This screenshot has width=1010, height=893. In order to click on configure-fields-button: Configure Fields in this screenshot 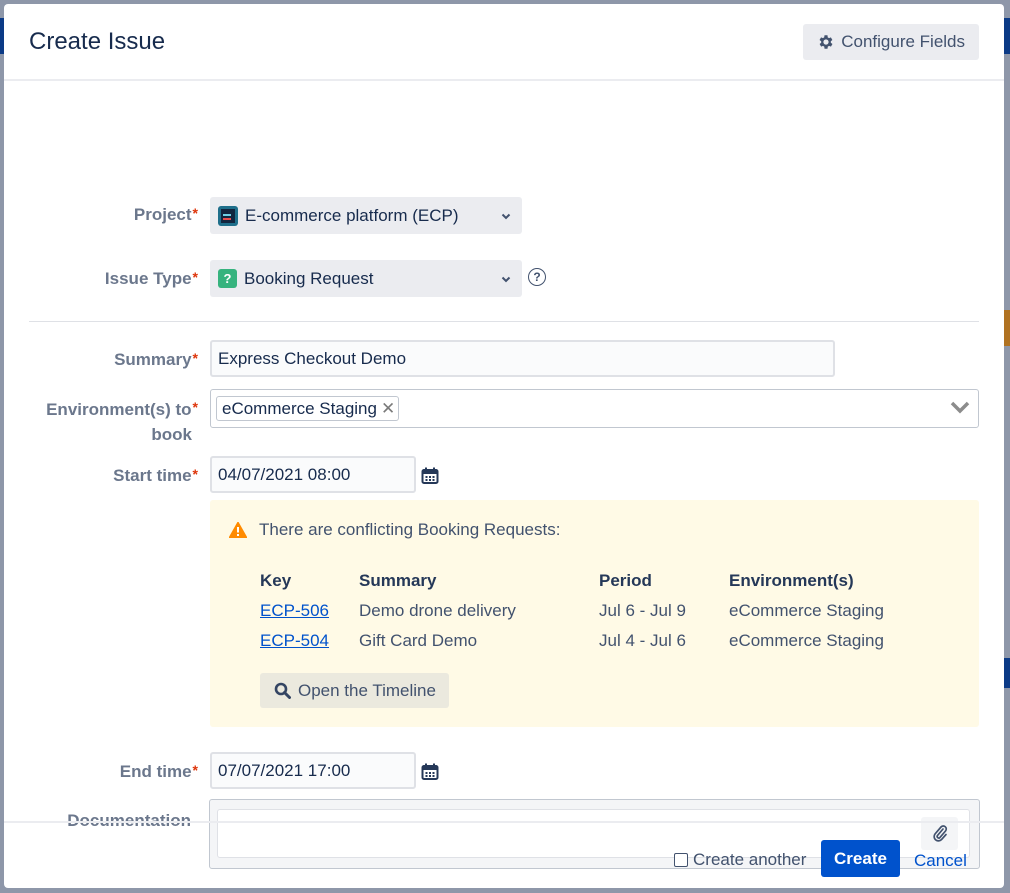, I will do `click(891, 41)`.